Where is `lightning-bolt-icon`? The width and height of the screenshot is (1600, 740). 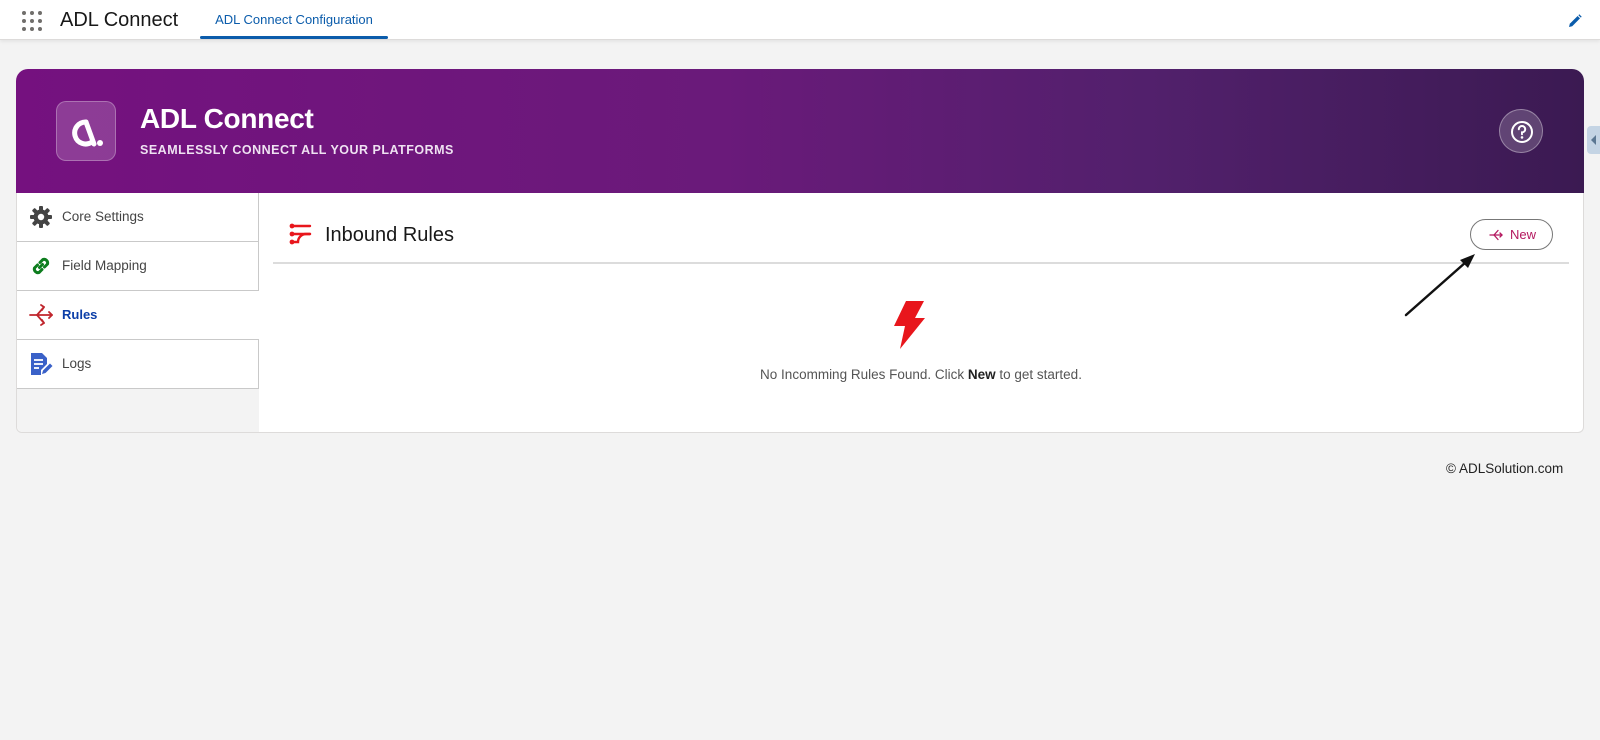 lightning-bolt-icon is located at coordinates (909, 325).